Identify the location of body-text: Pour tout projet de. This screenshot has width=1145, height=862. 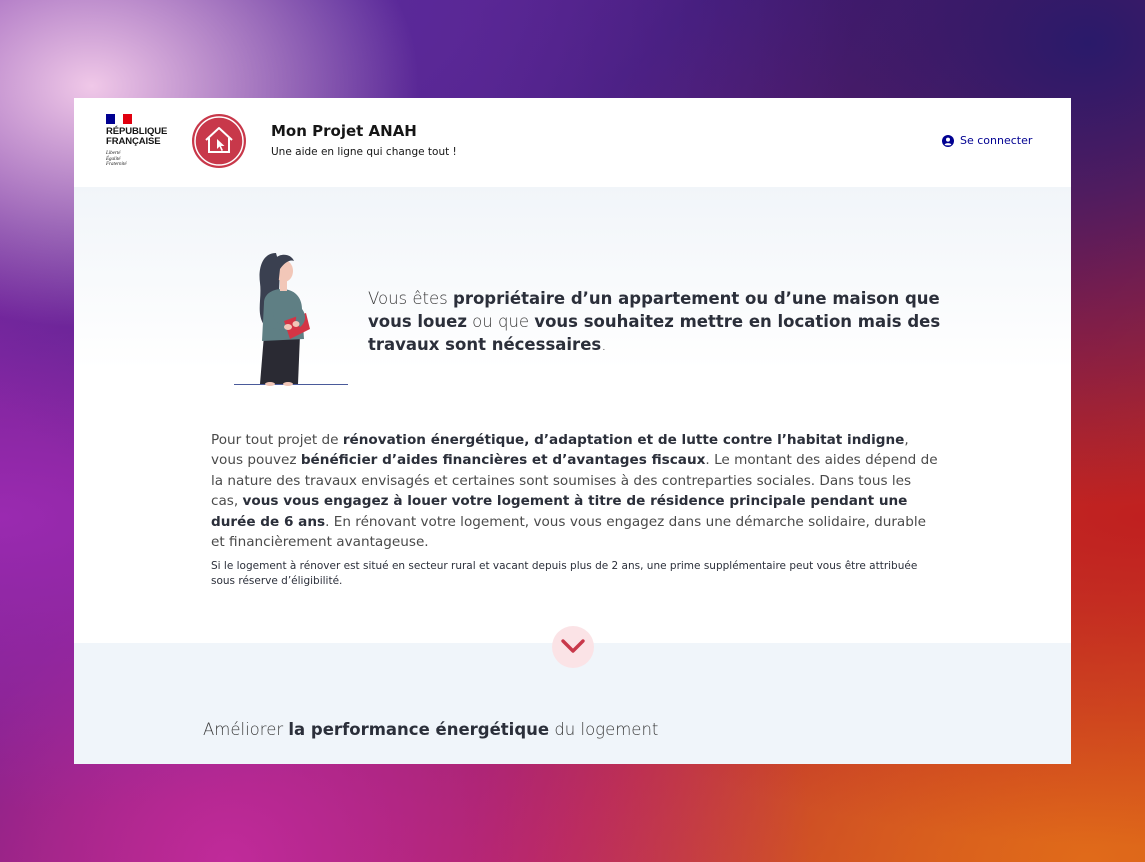
(277, 439).